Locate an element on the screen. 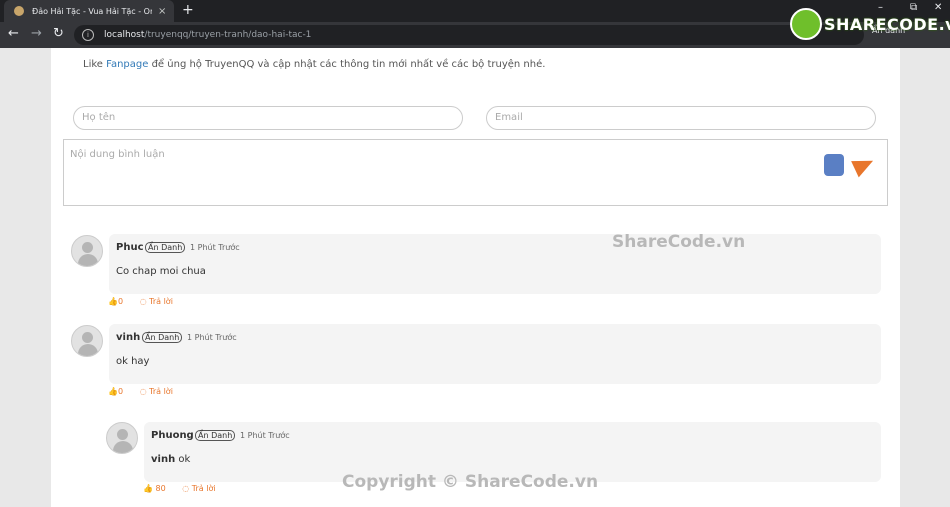  comment-author: Phuc is located at coordinates (130, 247).